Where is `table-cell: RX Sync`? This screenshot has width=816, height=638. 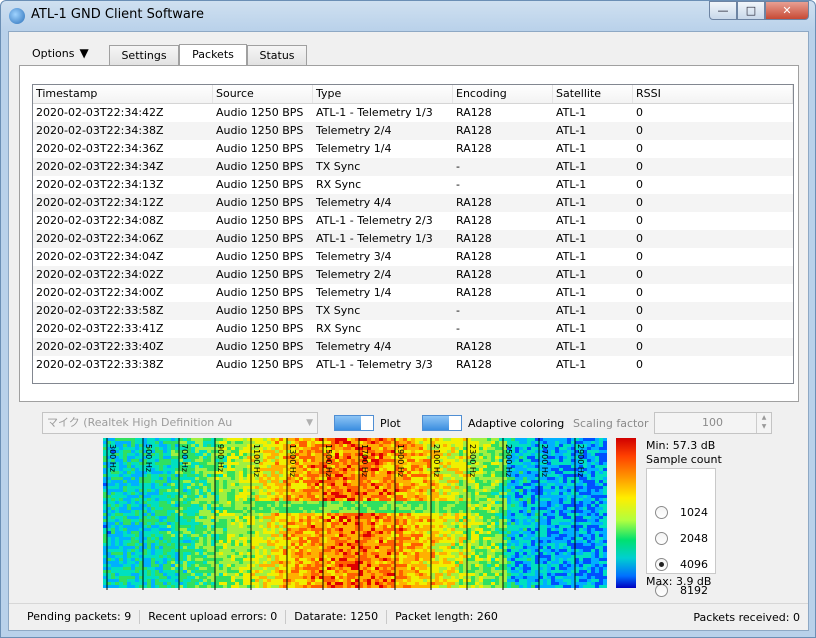 table-cell: RX Sync is located at coordinates (339, 328).